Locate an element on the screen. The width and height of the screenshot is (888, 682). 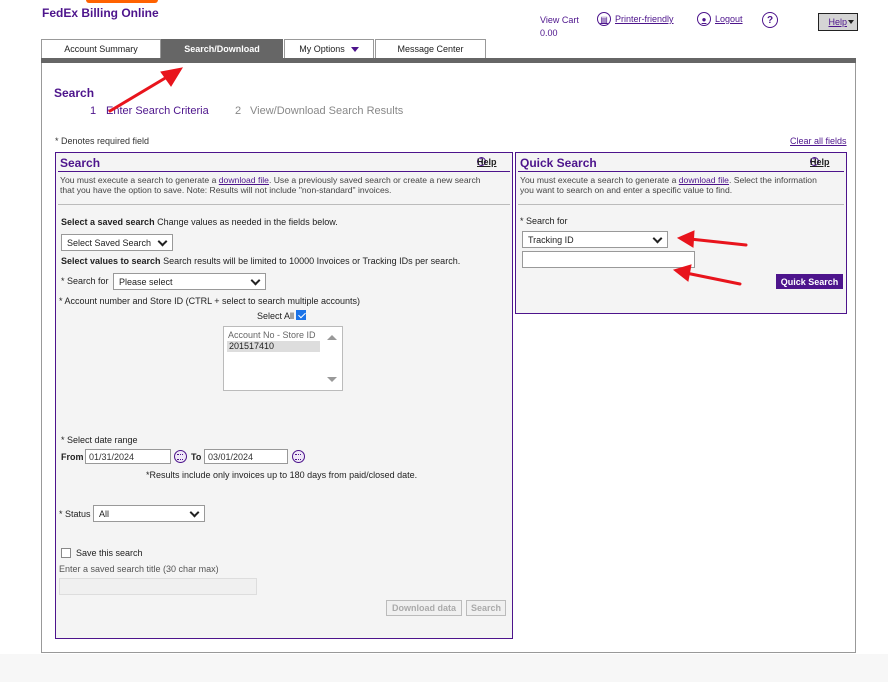
tab-message-center: Message Center is located at coordinates (430, 48).